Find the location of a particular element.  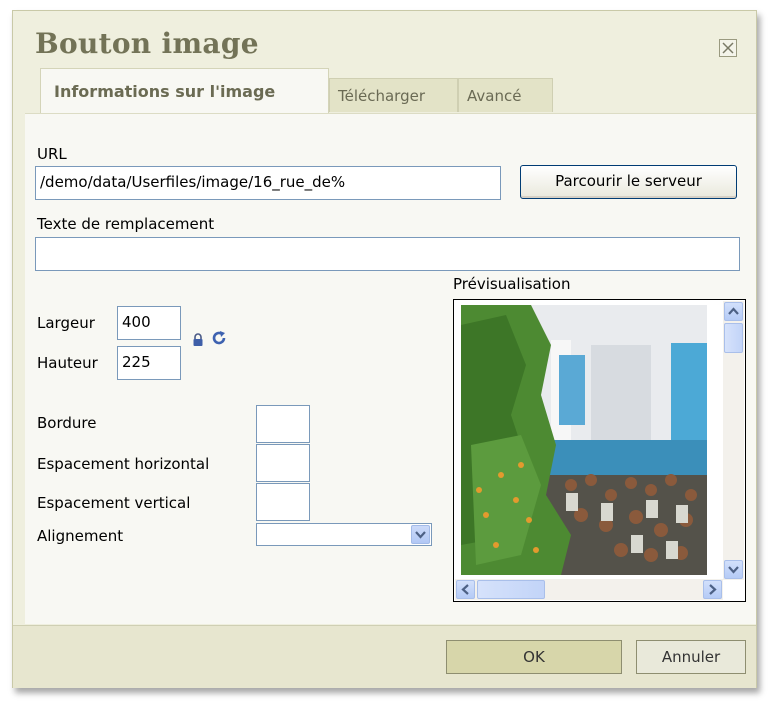

url-input: /demo/data/Userfiles/image/16_rue_de% is located at coordinates (268, 183).